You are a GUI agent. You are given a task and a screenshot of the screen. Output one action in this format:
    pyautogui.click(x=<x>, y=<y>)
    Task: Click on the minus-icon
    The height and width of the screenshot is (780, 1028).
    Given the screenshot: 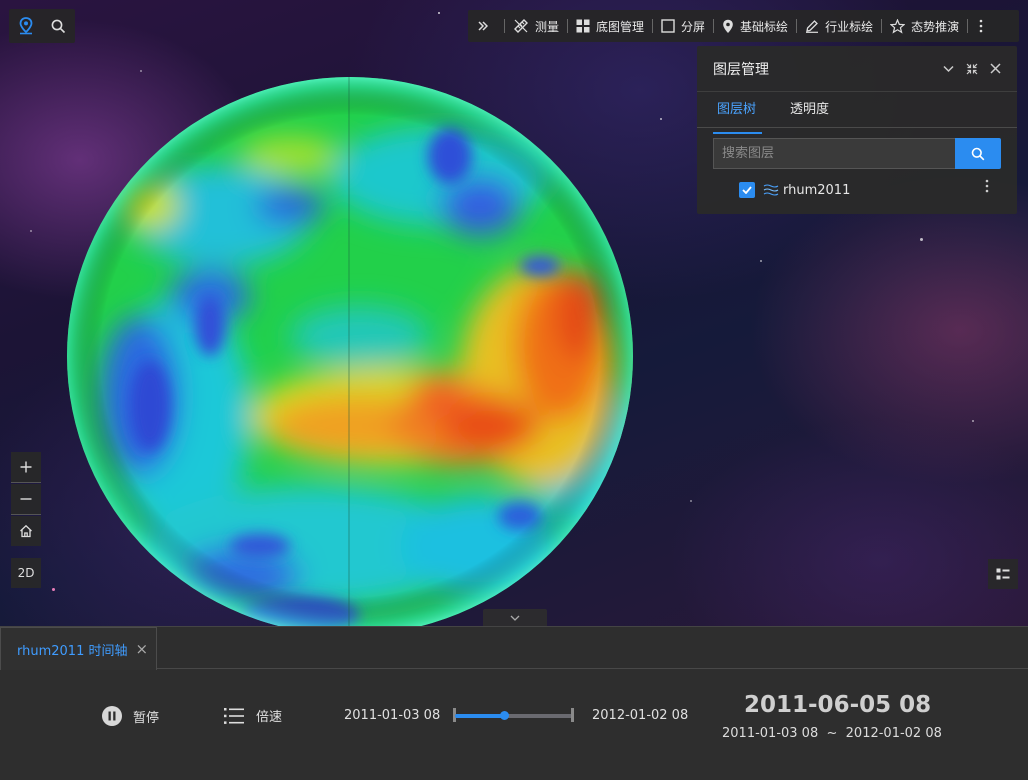 What is the action you would take?
    pyautogui.click(x=26, y=499)
    